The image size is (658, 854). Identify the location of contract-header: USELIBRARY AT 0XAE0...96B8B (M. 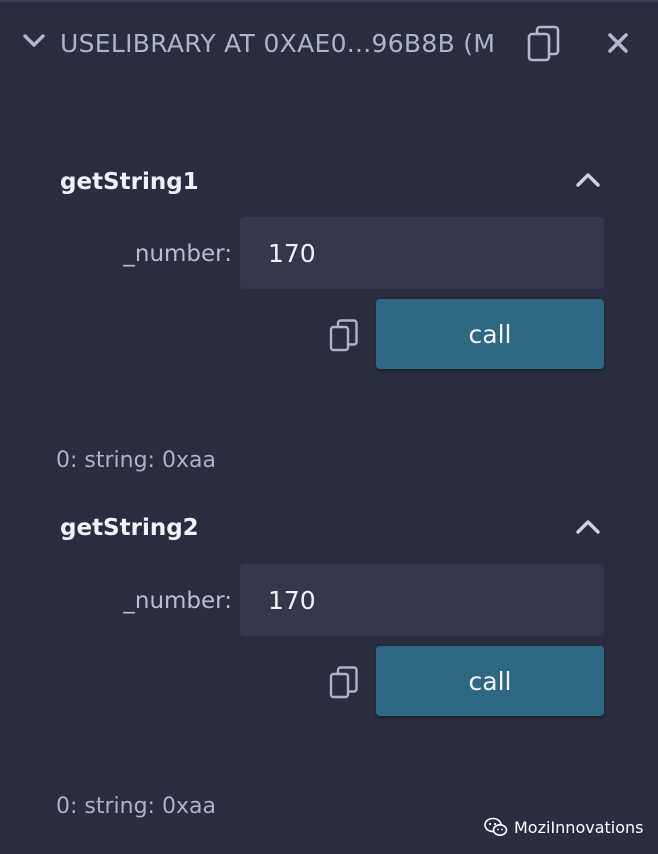
(329, 43).